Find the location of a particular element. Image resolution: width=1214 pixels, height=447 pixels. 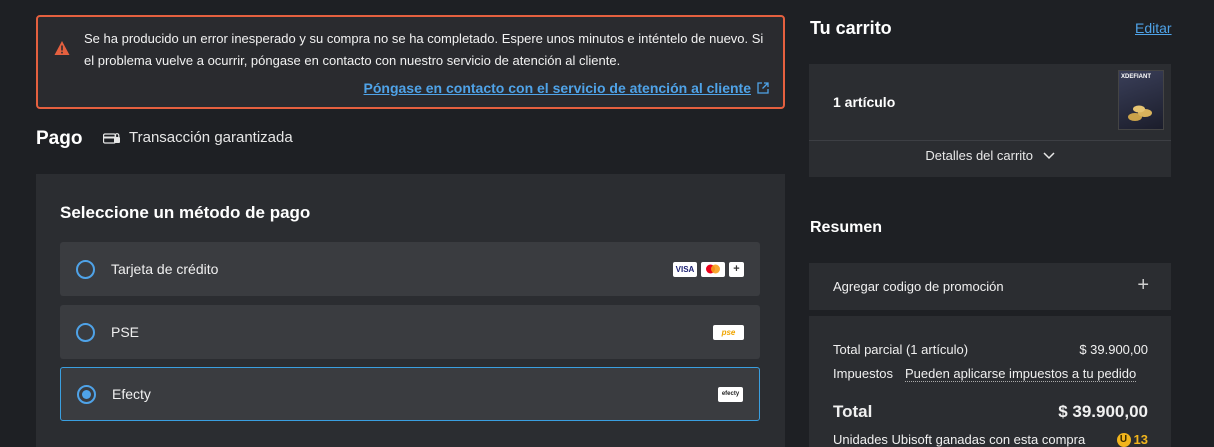

pse-logo: pse is located at coordinates (728, 332).